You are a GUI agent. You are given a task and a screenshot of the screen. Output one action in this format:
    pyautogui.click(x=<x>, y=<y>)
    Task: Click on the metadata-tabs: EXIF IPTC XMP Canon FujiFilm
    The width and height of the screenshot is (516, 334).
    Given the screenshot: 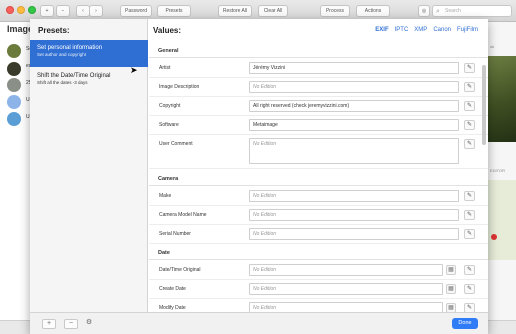 What is the action you would take?
    pyautogui.click(x=426, y=30)
    